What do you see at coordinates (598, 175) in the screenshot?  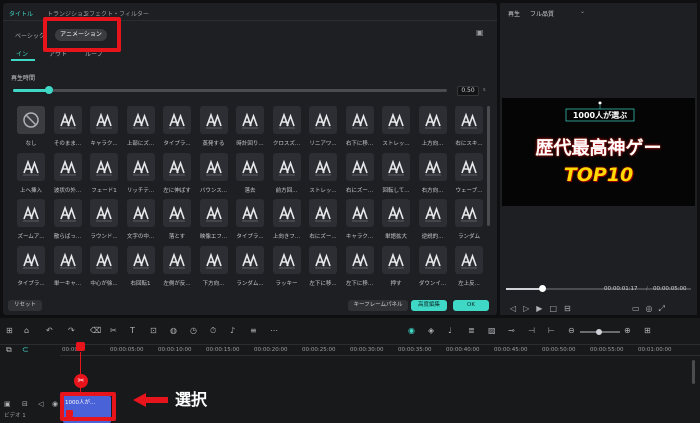 I see `preview-line3: TOP10` at bounding box center [598, 175].